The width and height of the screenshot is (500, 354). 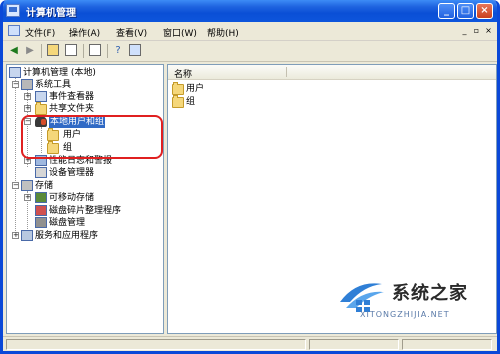 What do you see at coordinates (135, 50) in the screenshot?
I see `properties-icon` at bounding box center [135, 50].